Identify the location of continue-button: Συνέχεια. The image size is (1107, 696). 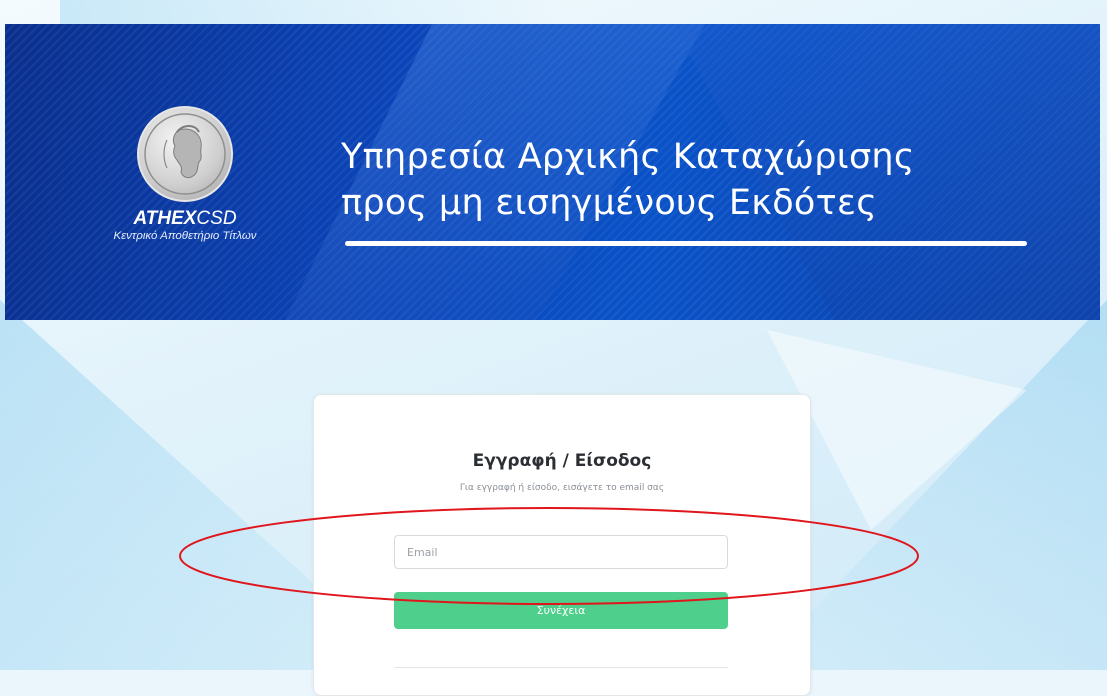
(561, 610).